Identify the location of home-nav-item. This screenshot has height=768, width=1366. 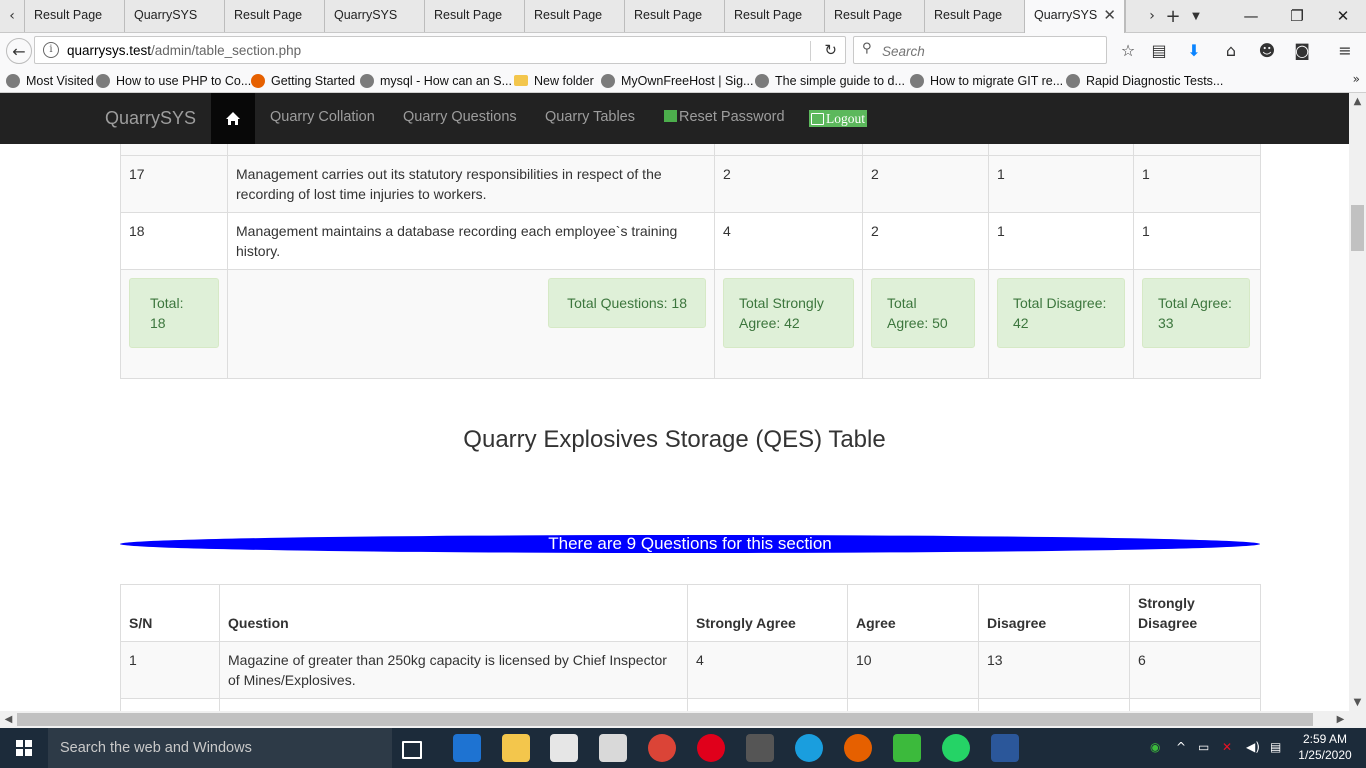
(233, 118).